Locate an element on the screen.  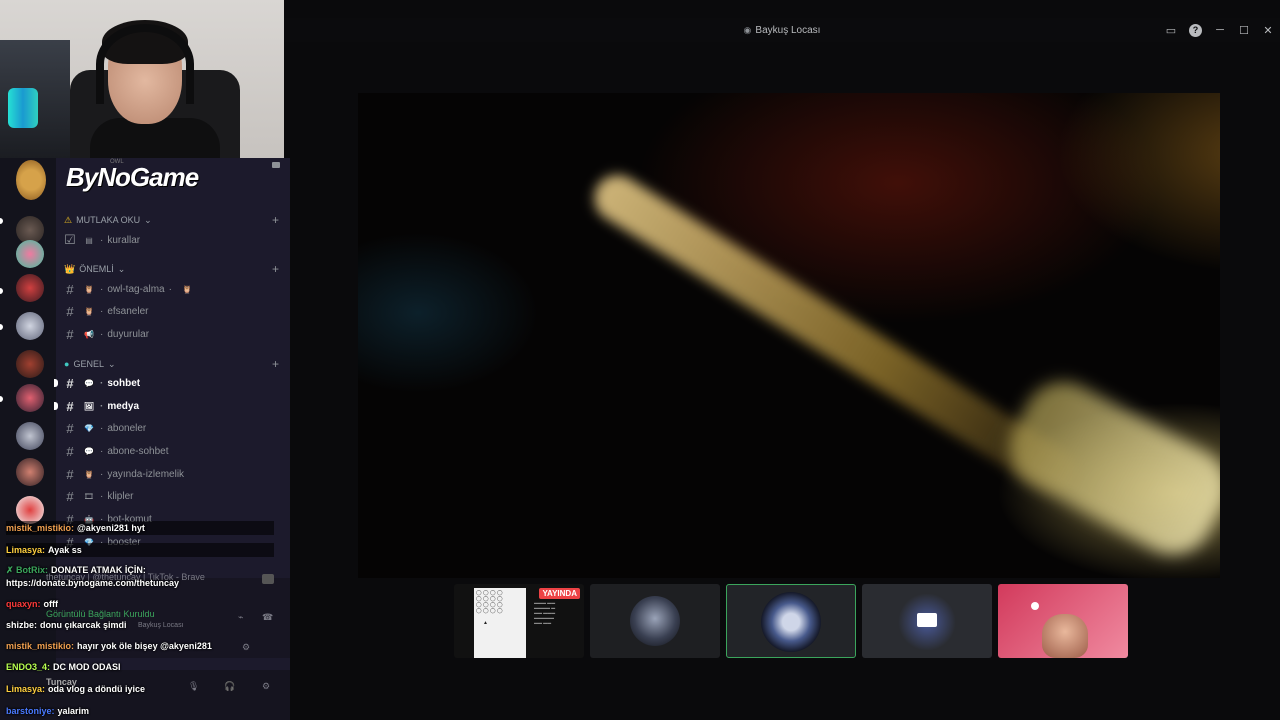
unread-pip is located at coordinates (1, 221).